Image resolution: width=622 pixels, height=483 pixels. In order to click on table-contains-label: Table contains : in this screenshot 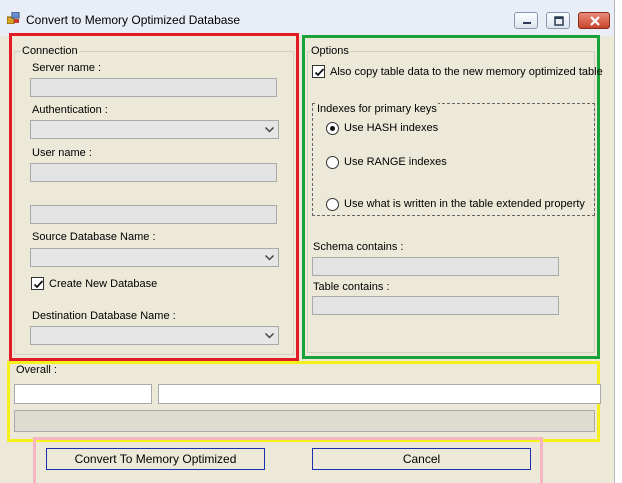, I will do `click(351, 287)`.